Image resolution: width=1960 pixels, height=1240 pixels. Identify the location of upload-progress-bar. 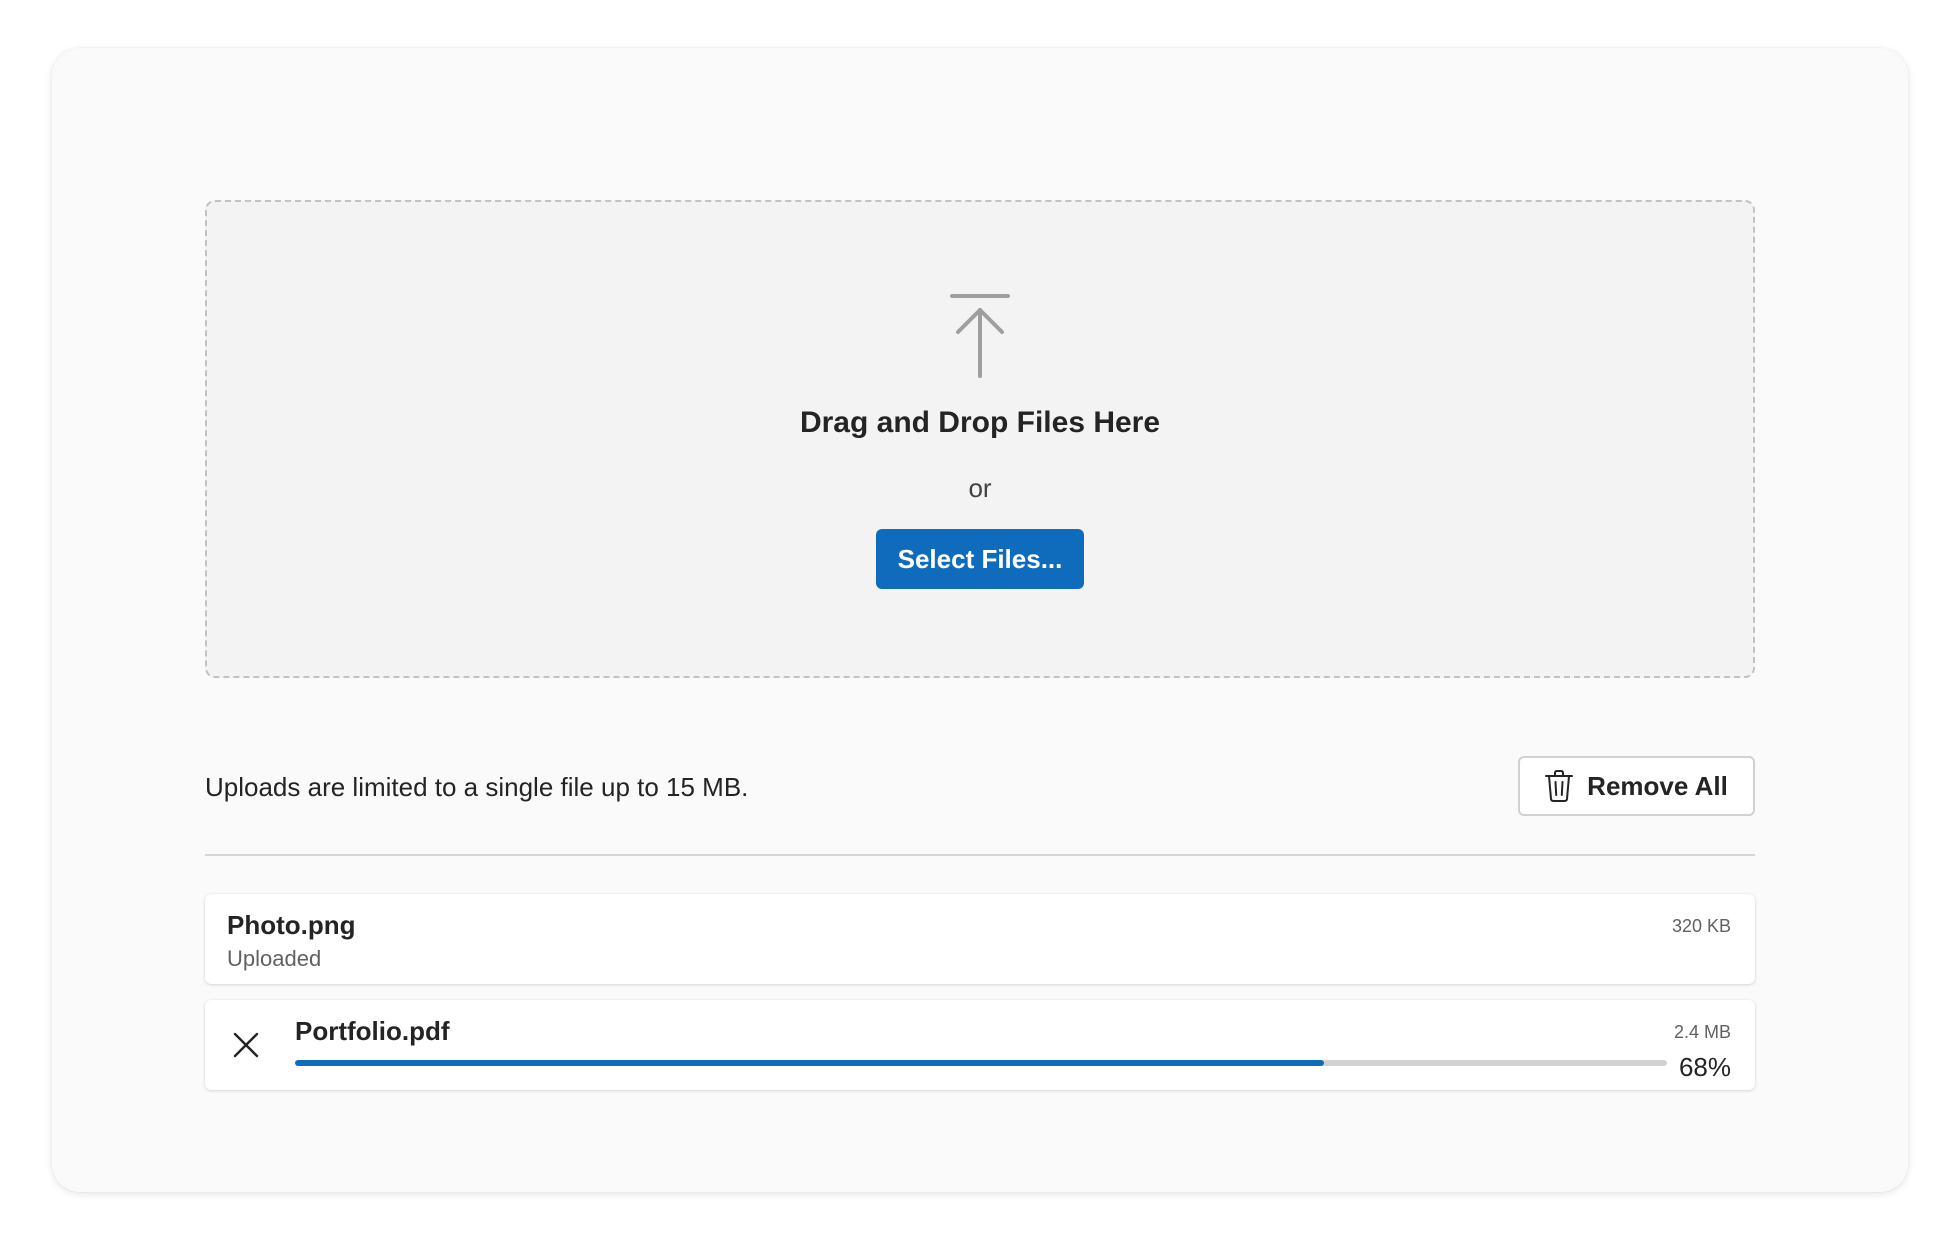
(981, 1063).